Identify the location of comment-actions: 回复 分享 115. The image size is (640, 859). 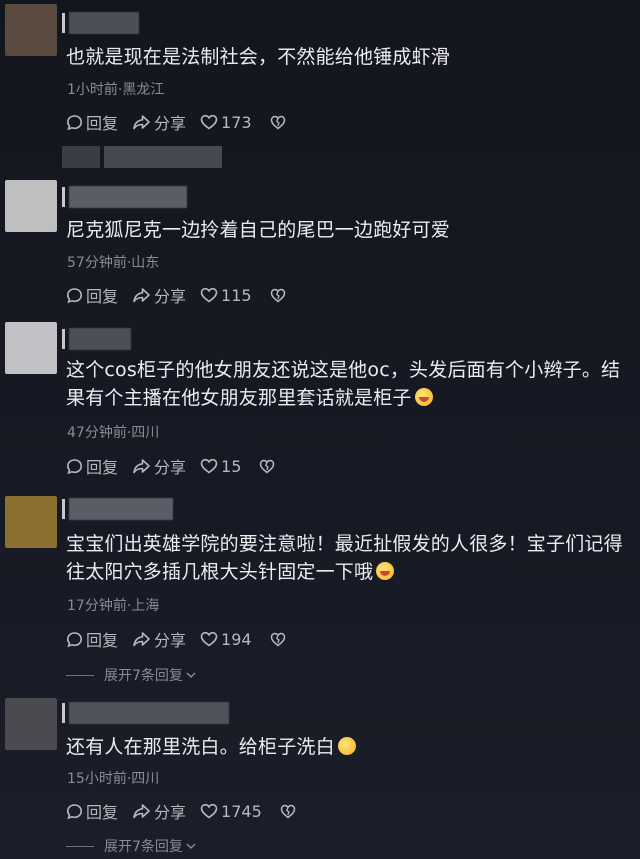
(184, 295).